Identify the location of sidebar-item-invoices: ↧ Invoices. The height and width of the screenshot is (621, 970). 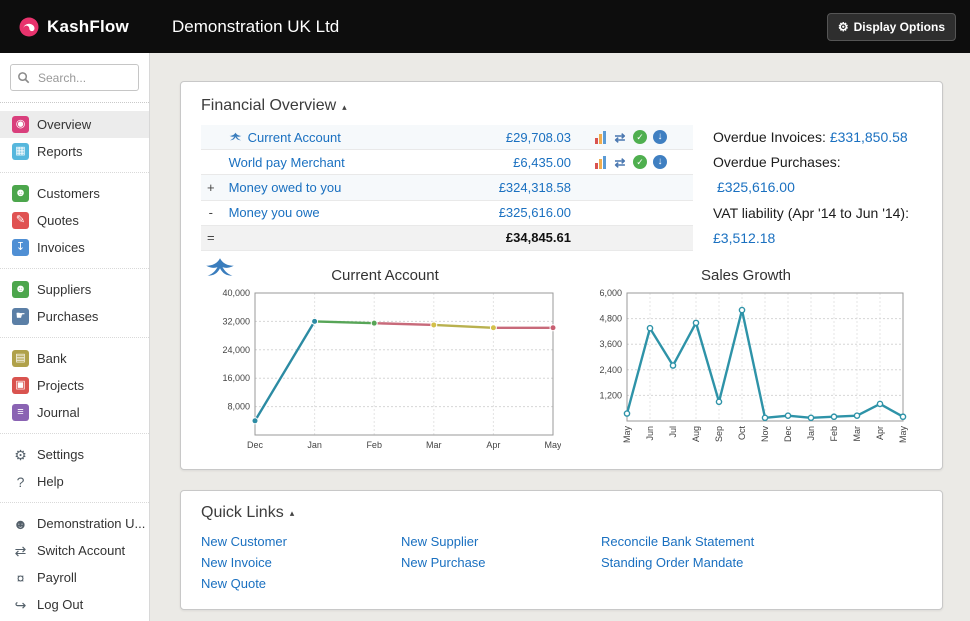
(74, 247).